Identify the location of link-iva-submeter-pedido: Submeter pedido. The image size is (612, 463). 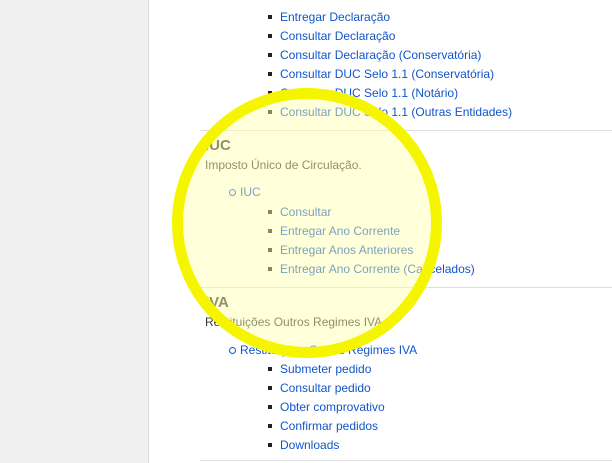
(325, 369).